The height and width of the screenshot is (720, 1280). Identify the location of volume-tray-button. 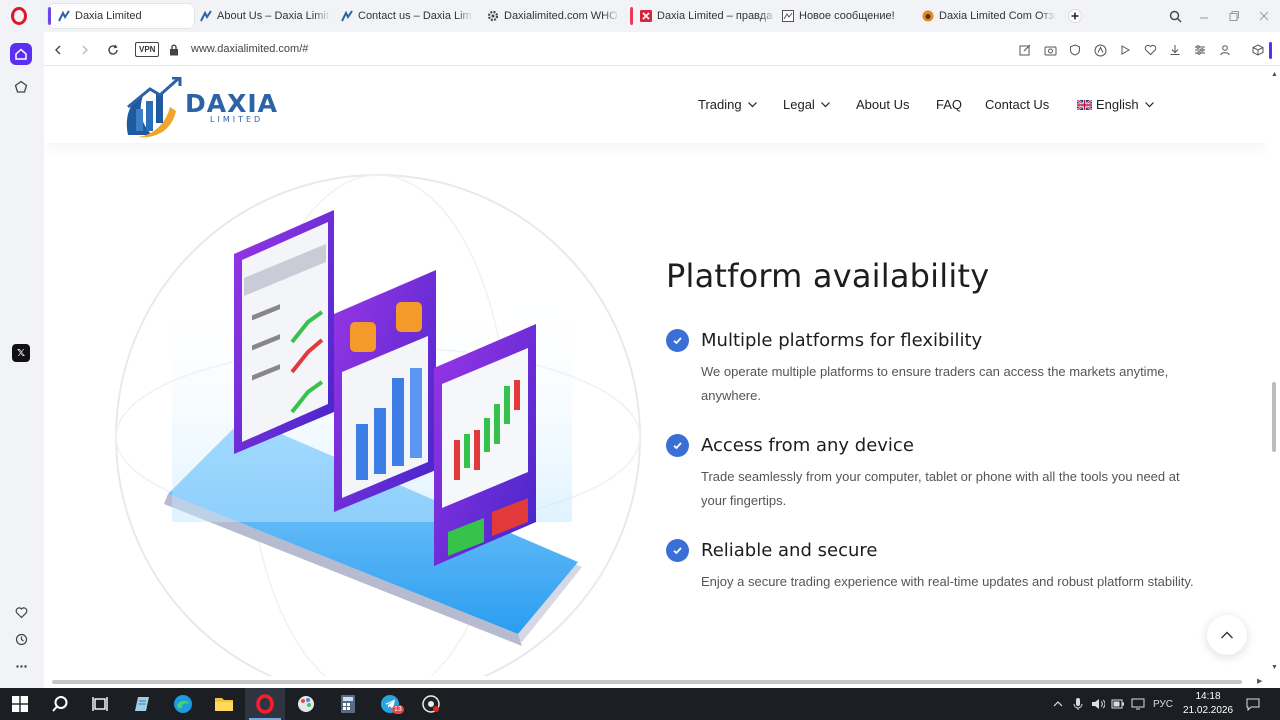
(1098, 704).